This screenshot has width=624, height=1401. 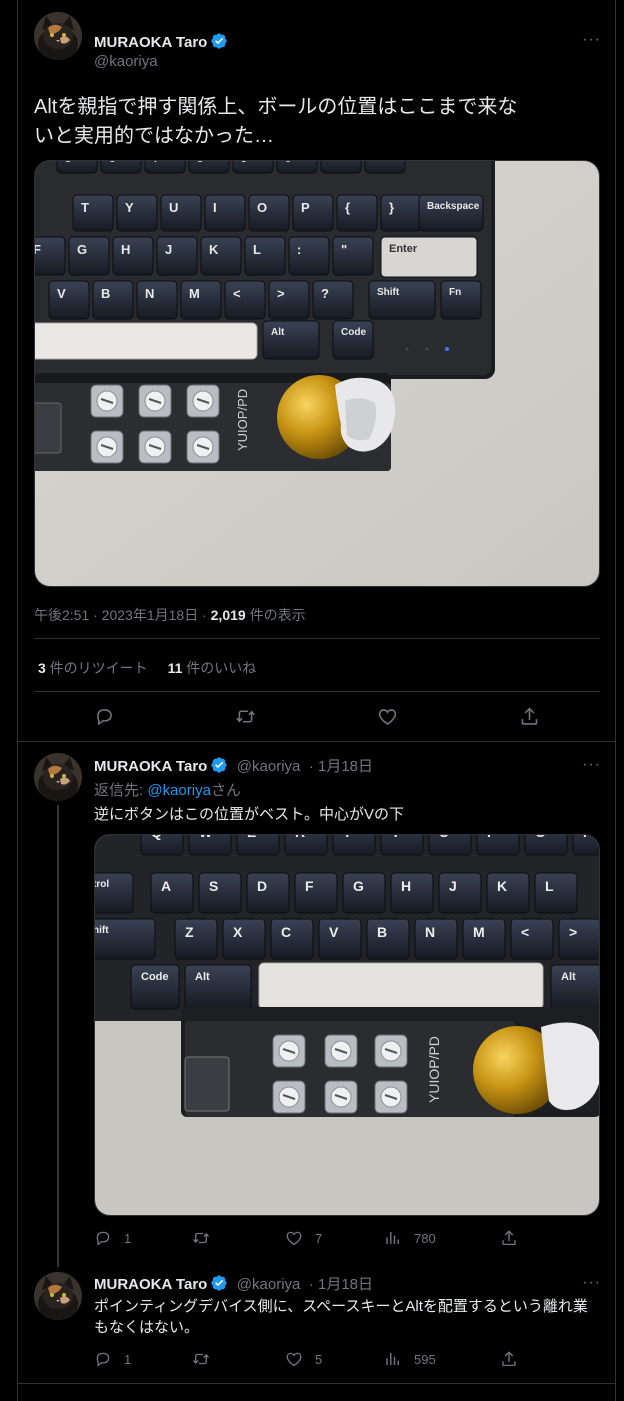 What do you see at coordinates (434, 1069) in the screenshot?
I see `board-label: YUIOP/PD` at bounding box center [434, 1069].